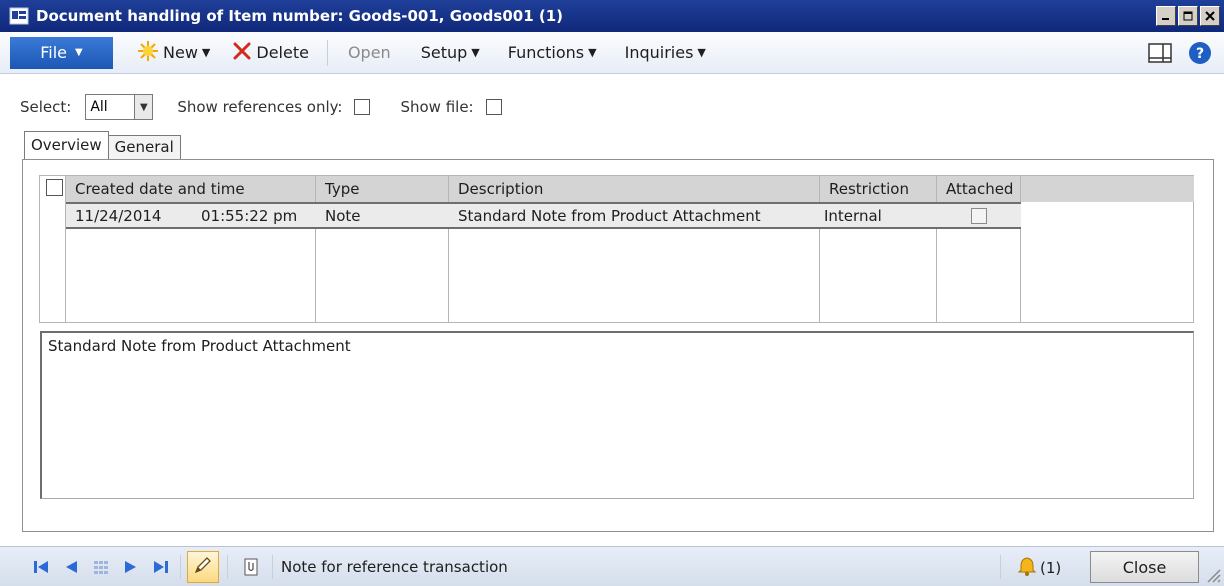 The image size is (1224, 586). Describe the element at coordinates (609, 215) in the screenshot. I see `row-description: Standard Note from Product Attachment` at that location.